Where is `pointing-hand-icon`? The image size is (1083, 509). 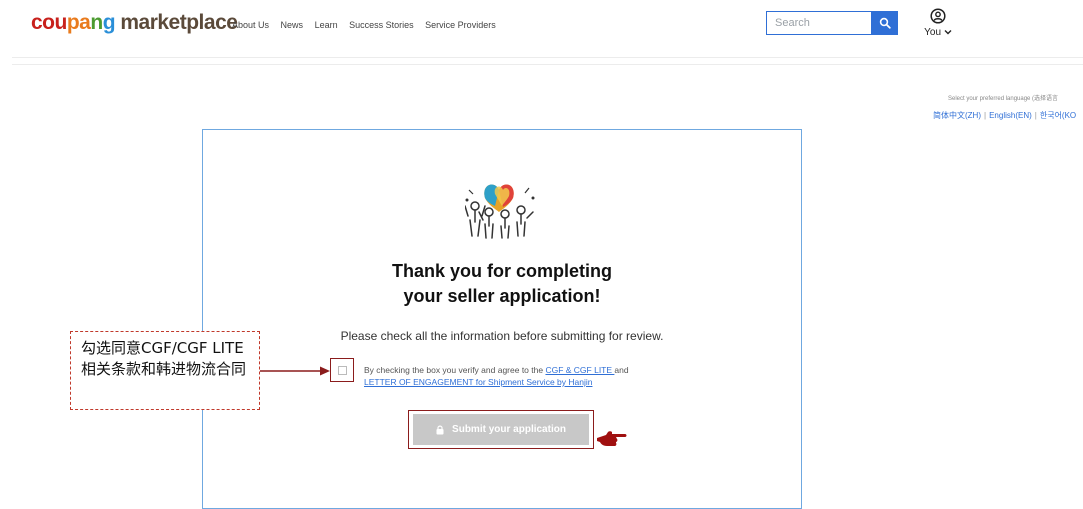
pointing-hand-icon is located at coordinates (612, 438).